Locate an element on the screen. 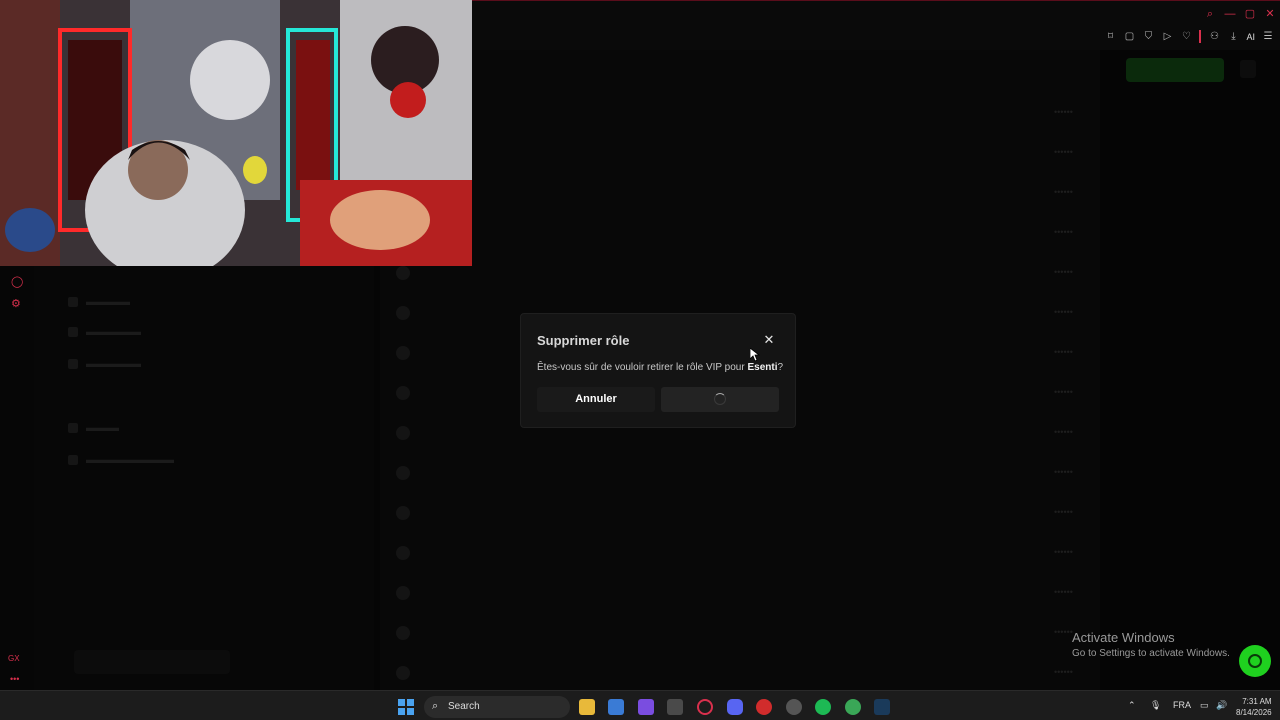  clock: 7:31 AM 8/14/2026 is located at coordinates (1254, 707).